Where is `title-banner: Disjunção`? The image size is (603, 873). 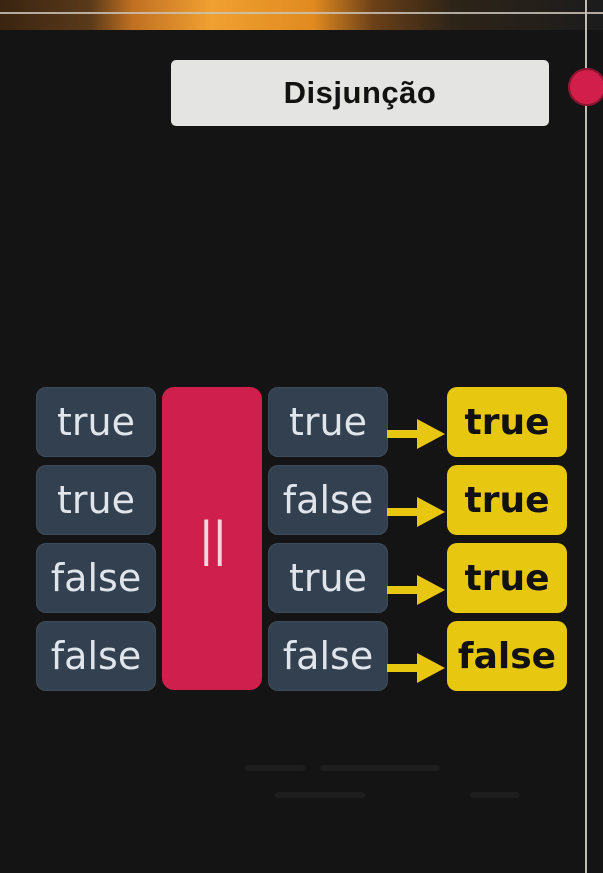 title-banner: Disjunção is located at coordinates (360, 93).